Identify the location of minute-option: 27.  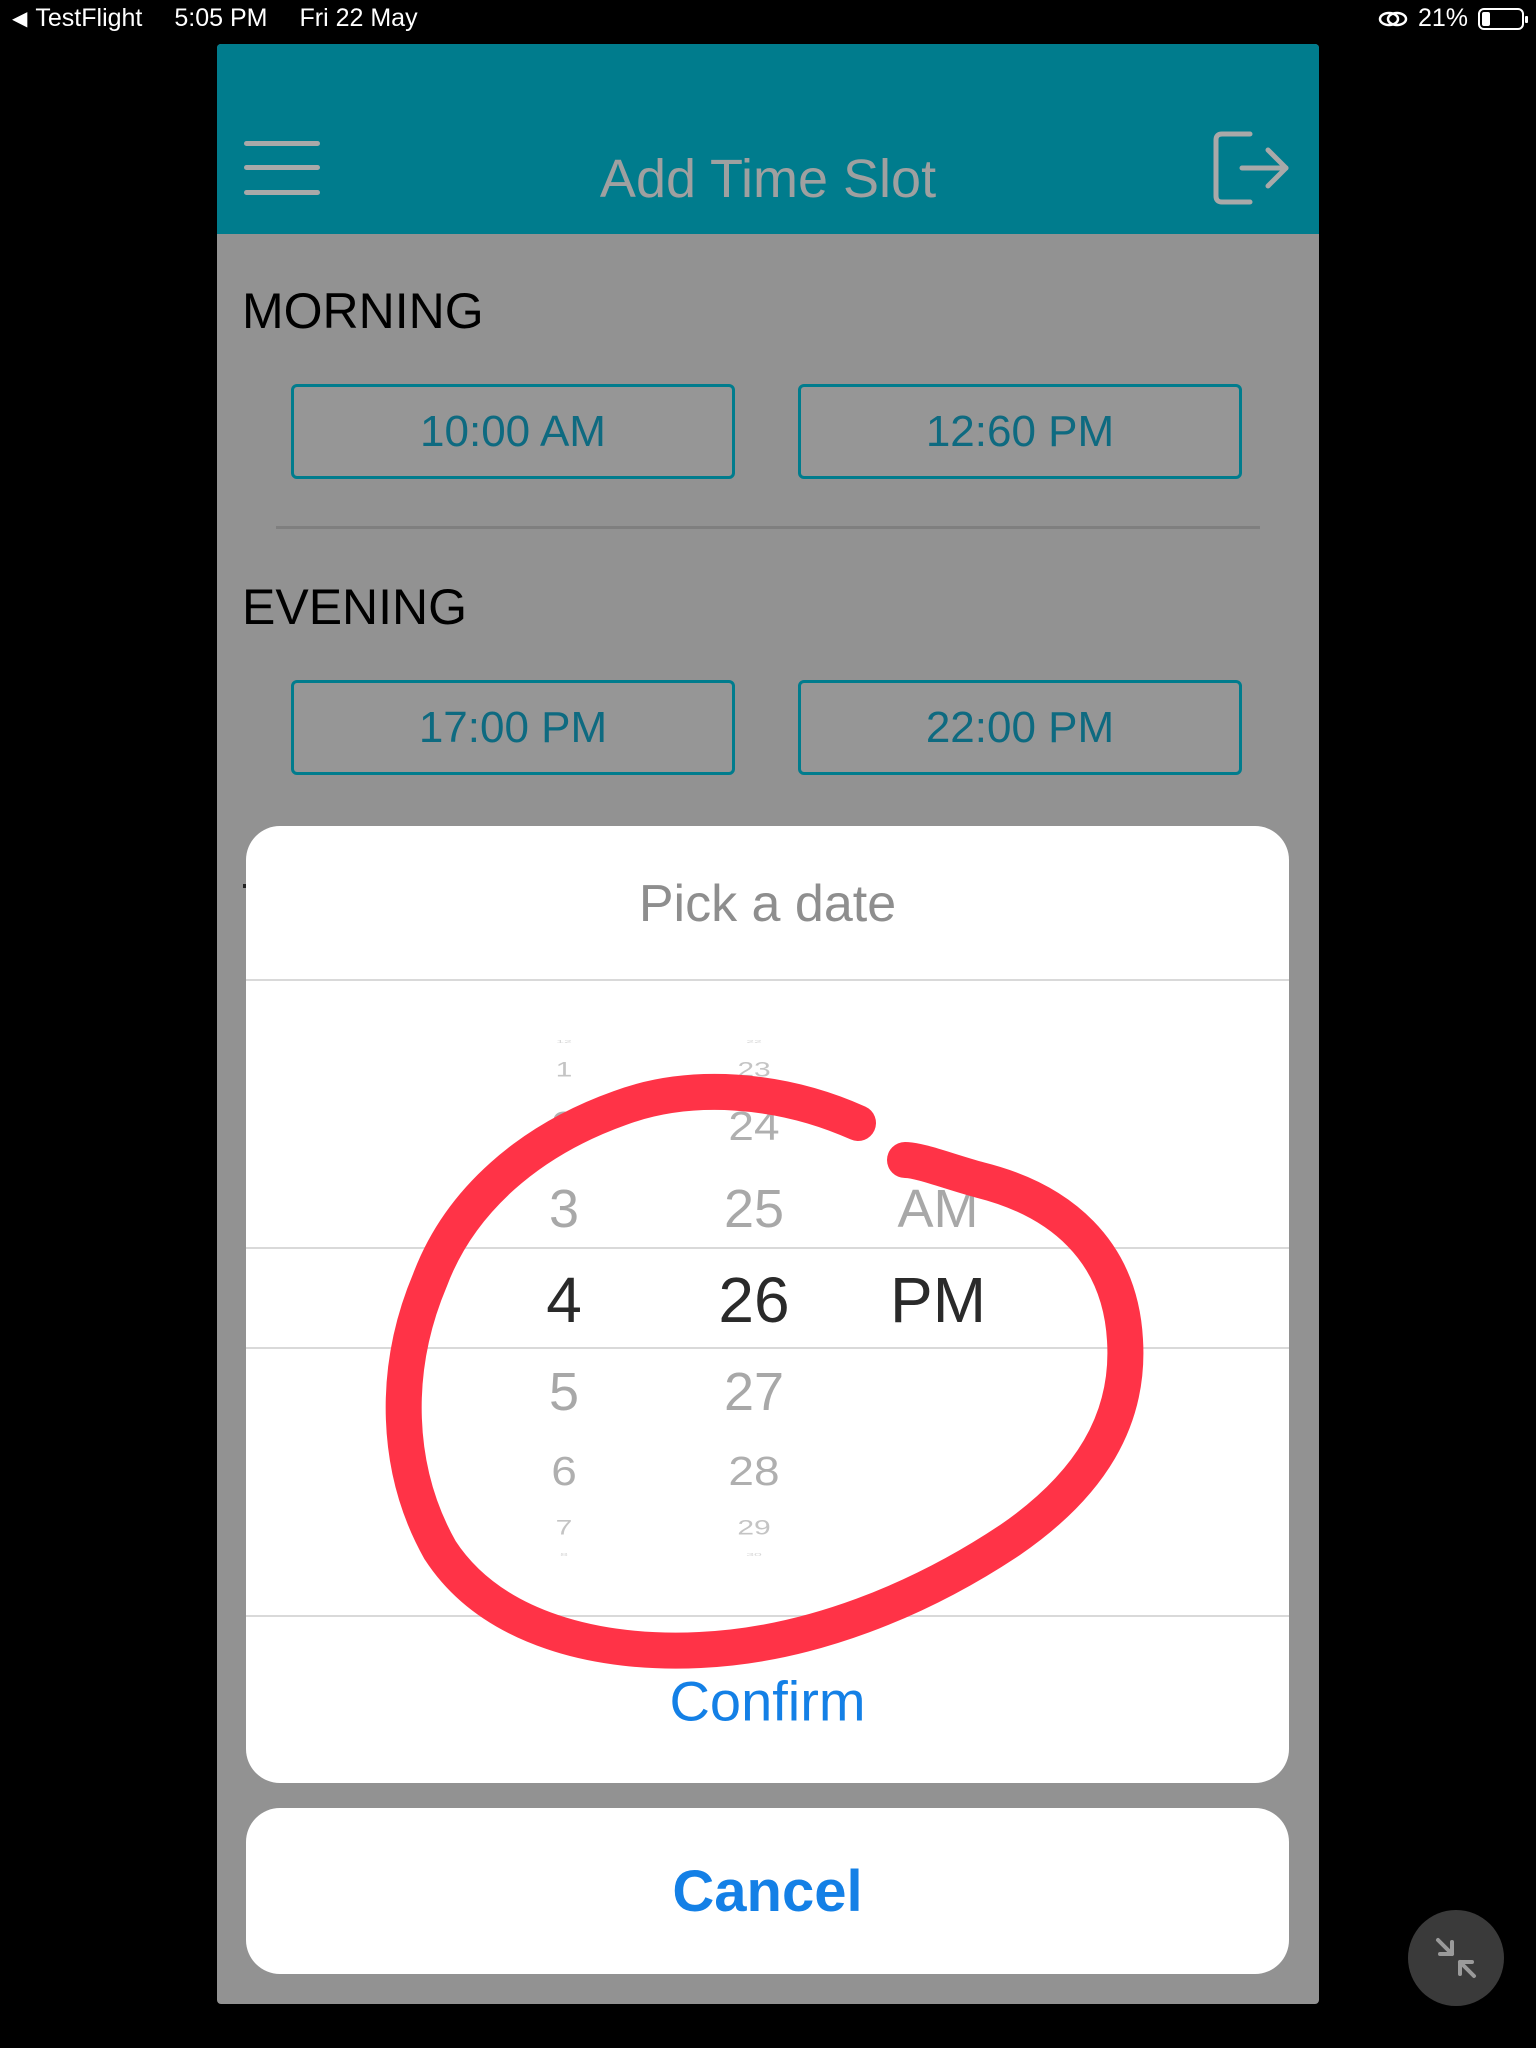
(754, 1392).